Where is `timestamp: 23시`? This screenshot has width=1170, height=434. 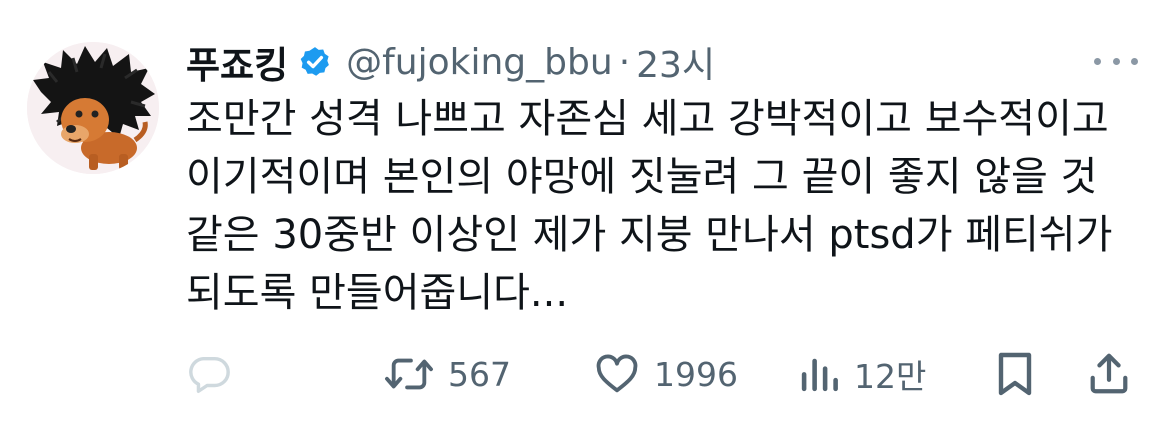 timestamp: 23시 is located at coordinates (675, 62).